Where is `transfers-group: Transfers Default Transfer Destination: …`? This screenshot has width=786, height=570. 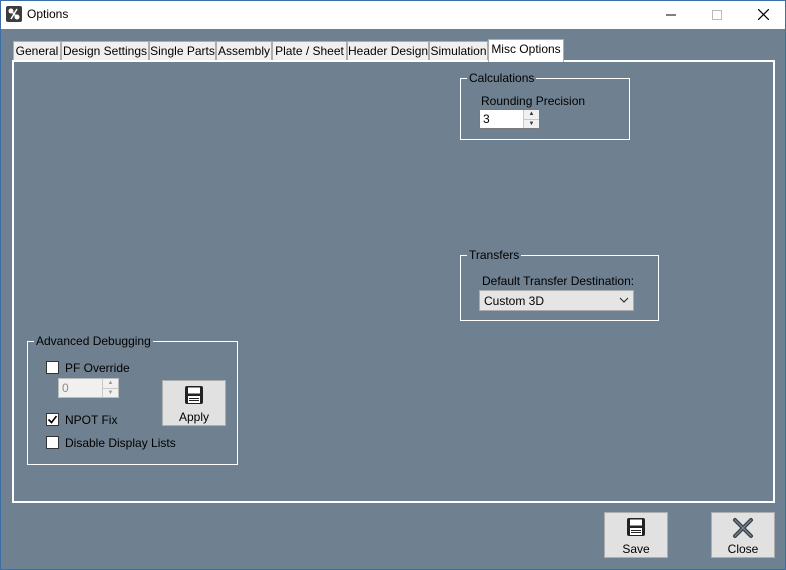 transfers-group: Transfers Default Transfer Destination: … is located at coordinates (559, 284).